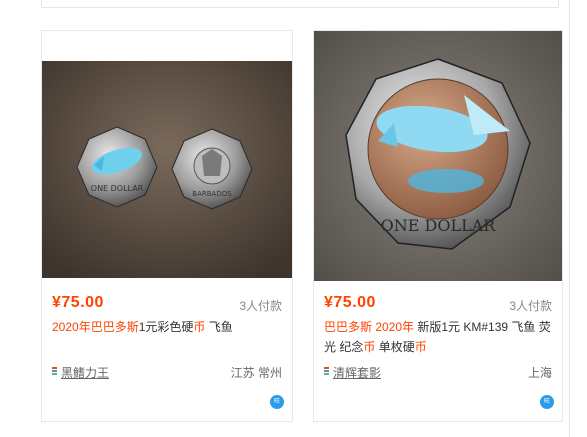 The width and height of the screenshot is (587, 437). I want to click on shop-name: 清辉套影, so click(357, 373).